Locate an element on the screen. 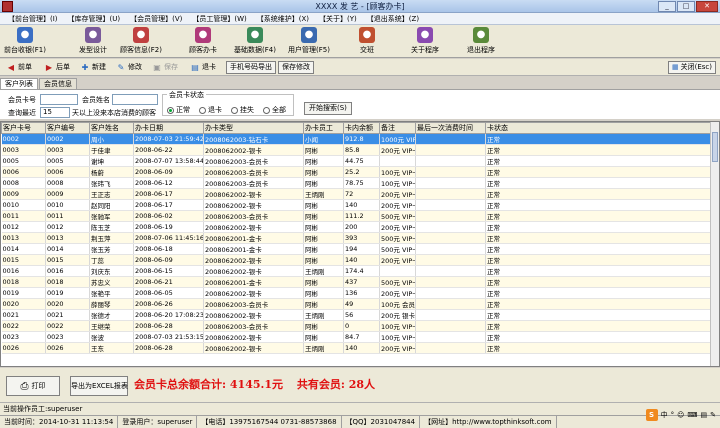  tab-member-info: 会员信息 is located at coordinates (58, 83).